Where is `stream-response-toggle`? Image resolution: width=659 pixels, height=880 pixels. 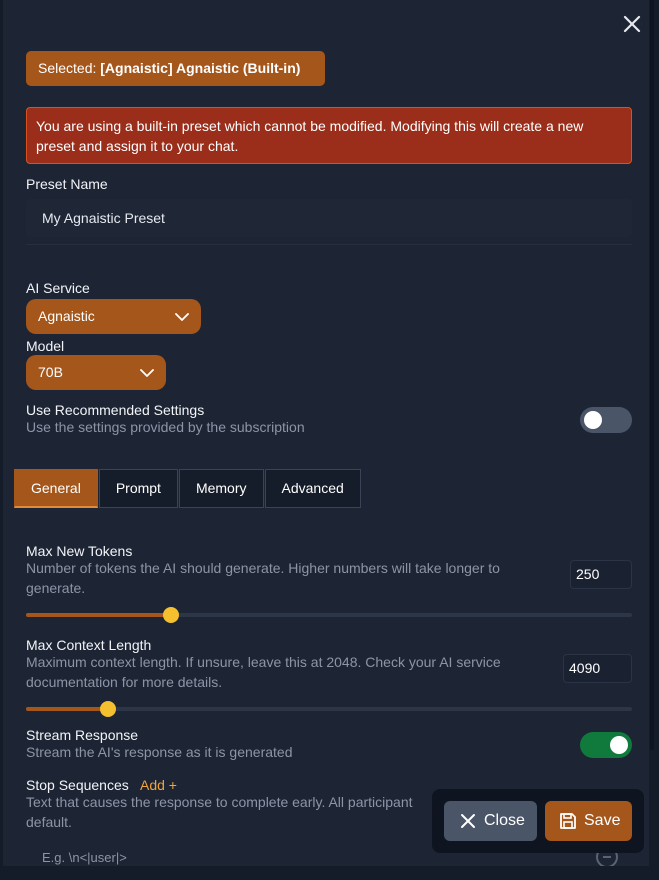 stream-response-toggle is located at coordinates (606, 745).